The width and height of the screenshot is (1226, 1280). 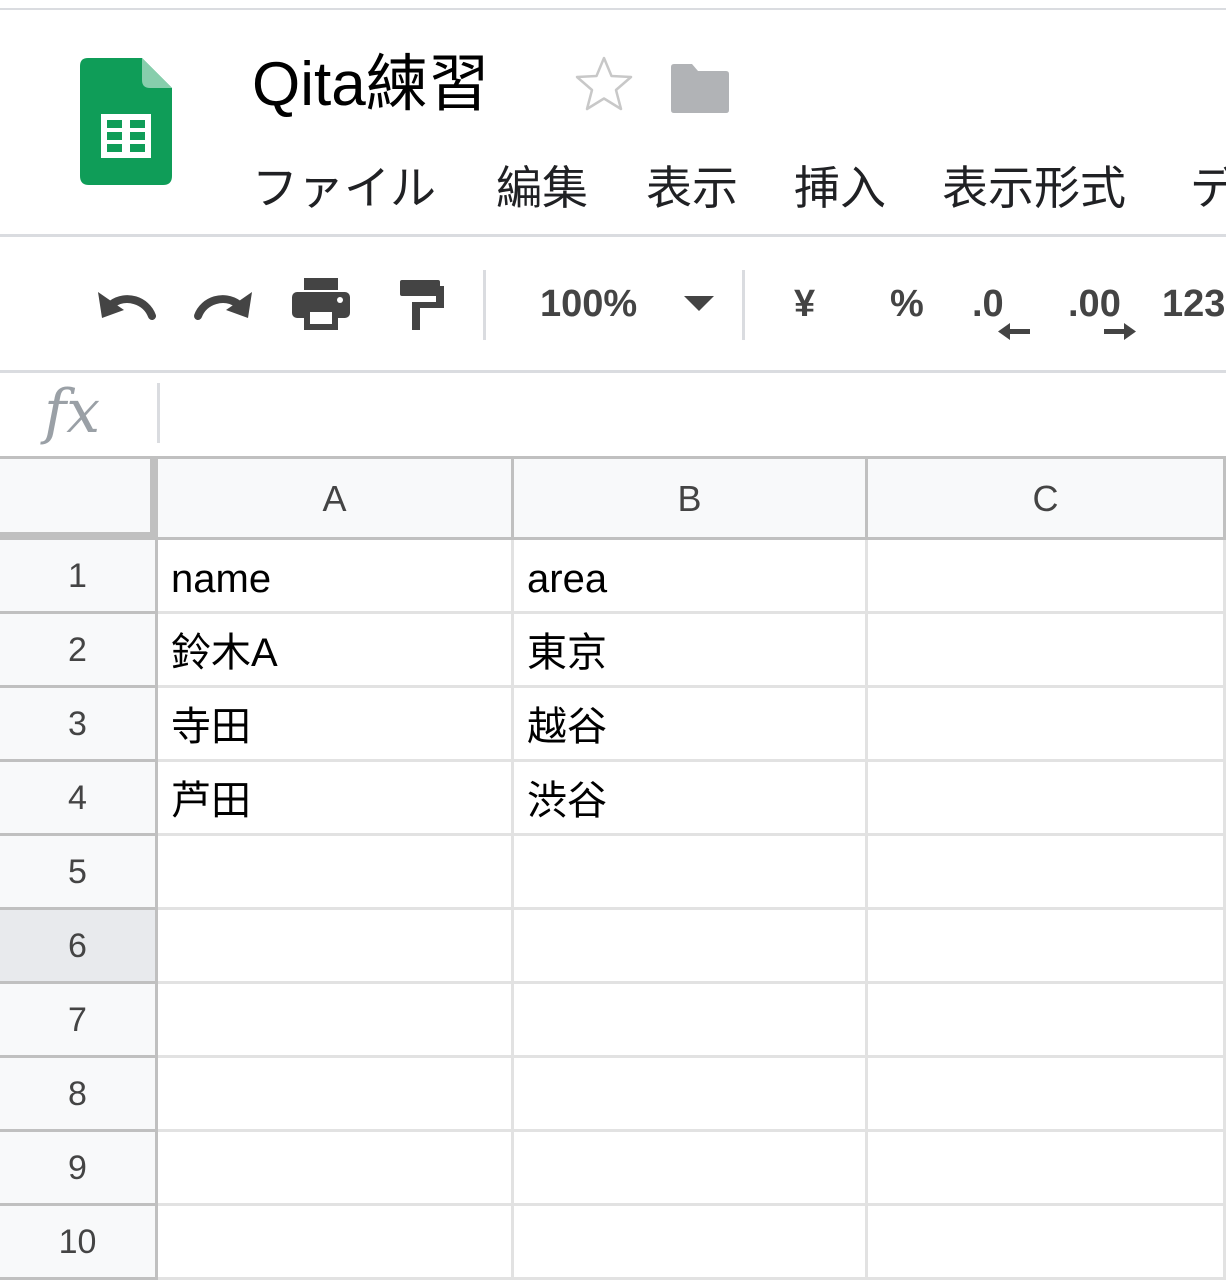 What do you see at coordinates (79, 498) in the screenshot?
I see `select-all-corner` at bounding box center [79, 498].